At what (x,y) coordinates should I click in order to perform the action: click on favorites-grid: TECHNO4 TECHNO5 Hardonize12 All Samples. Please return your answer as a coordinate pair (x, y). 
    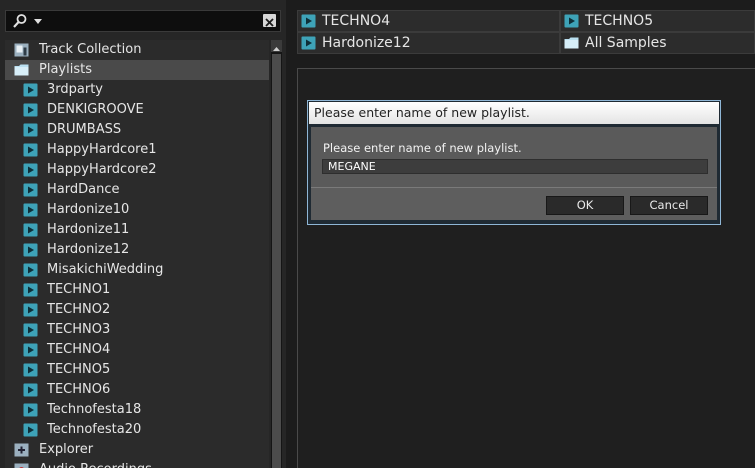
    Looking at the image, I should click on (526, 32).